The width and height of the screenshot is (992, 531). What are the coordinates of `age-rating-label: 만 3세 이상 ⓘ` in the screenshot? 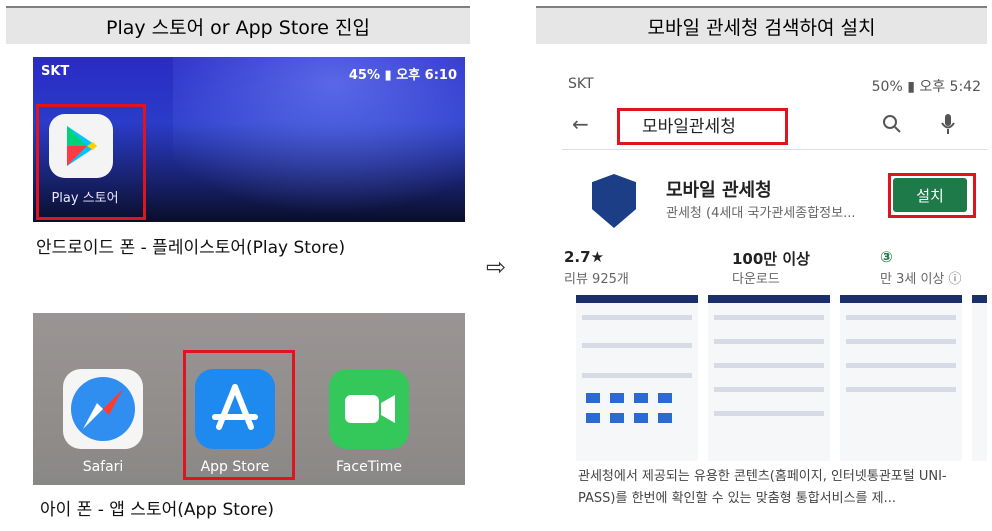 It's located at (921, 279).